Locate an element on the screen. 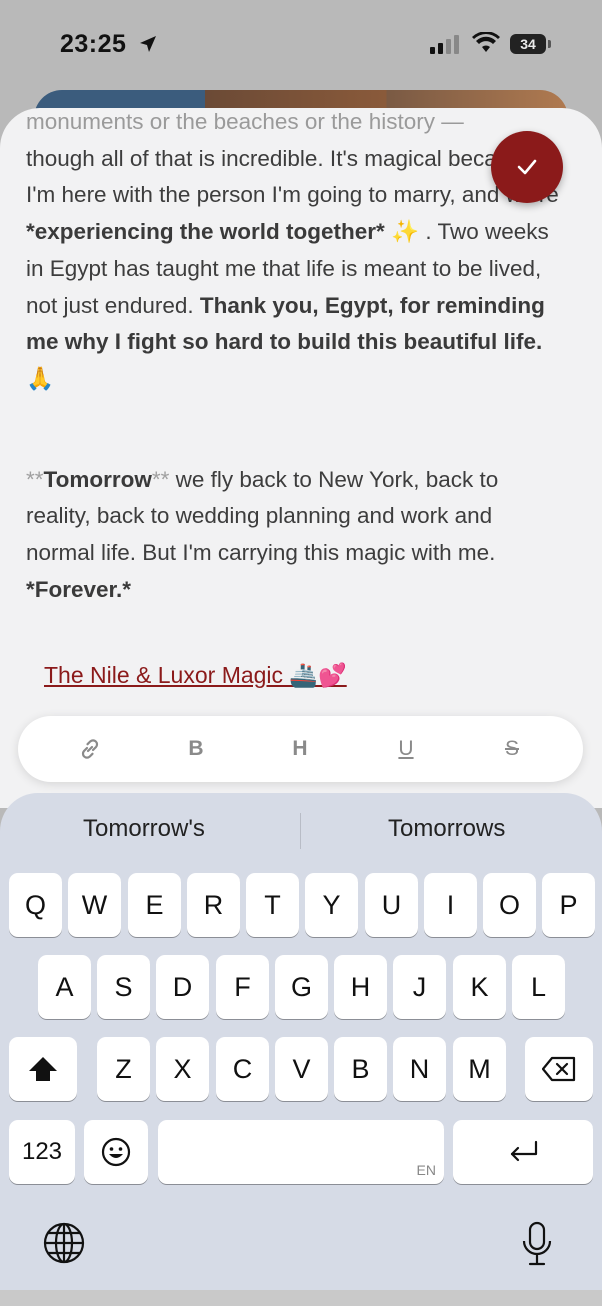 The image size is (602, 1306). globe-button is located at coordinates (64, 1245).